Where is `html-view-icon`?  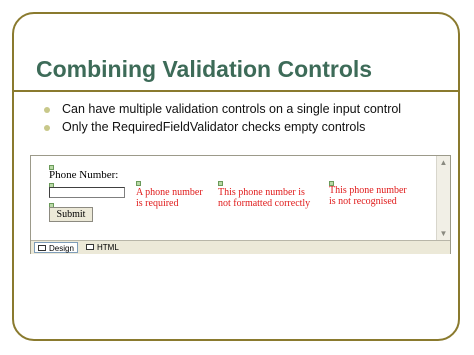 html-view-icon is located at coordinates (90, 247).